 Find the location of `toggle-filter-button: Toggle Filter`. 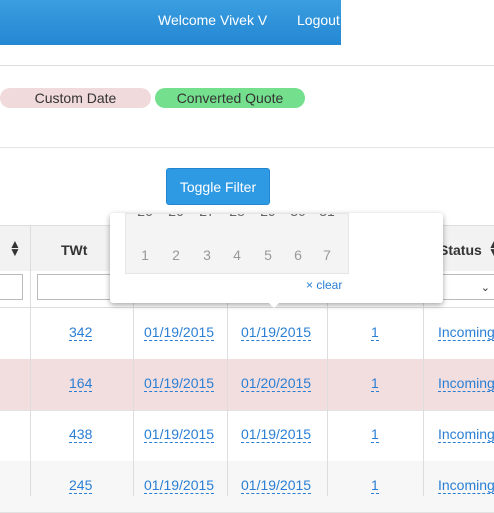

toggle-filter-button: Toggle Filter is located at coordinates (218, 186).